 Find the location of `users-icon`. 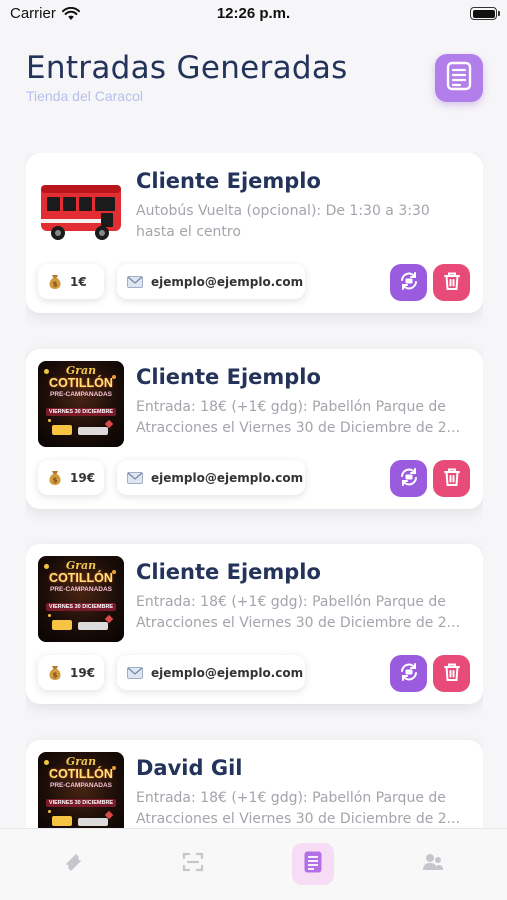

users-icon is located at coordinates (433, 864).